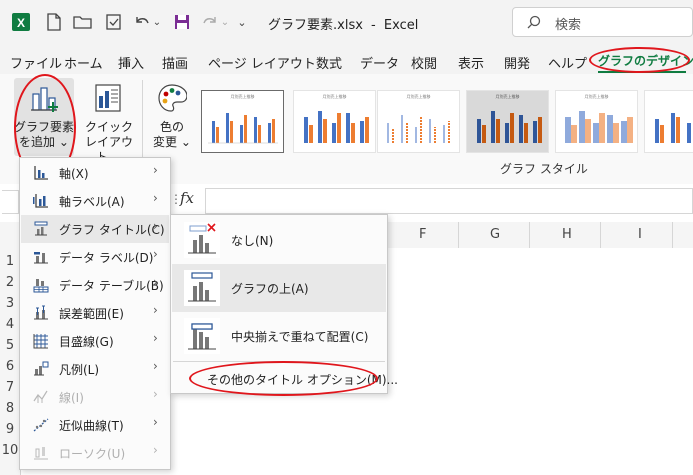 Image resolution: width=693 pixels, height=475 pixels. What do you see at coordinates (41, 425) in the screenshot?
I see `trendline-icon` at bounding box center [41, 425].